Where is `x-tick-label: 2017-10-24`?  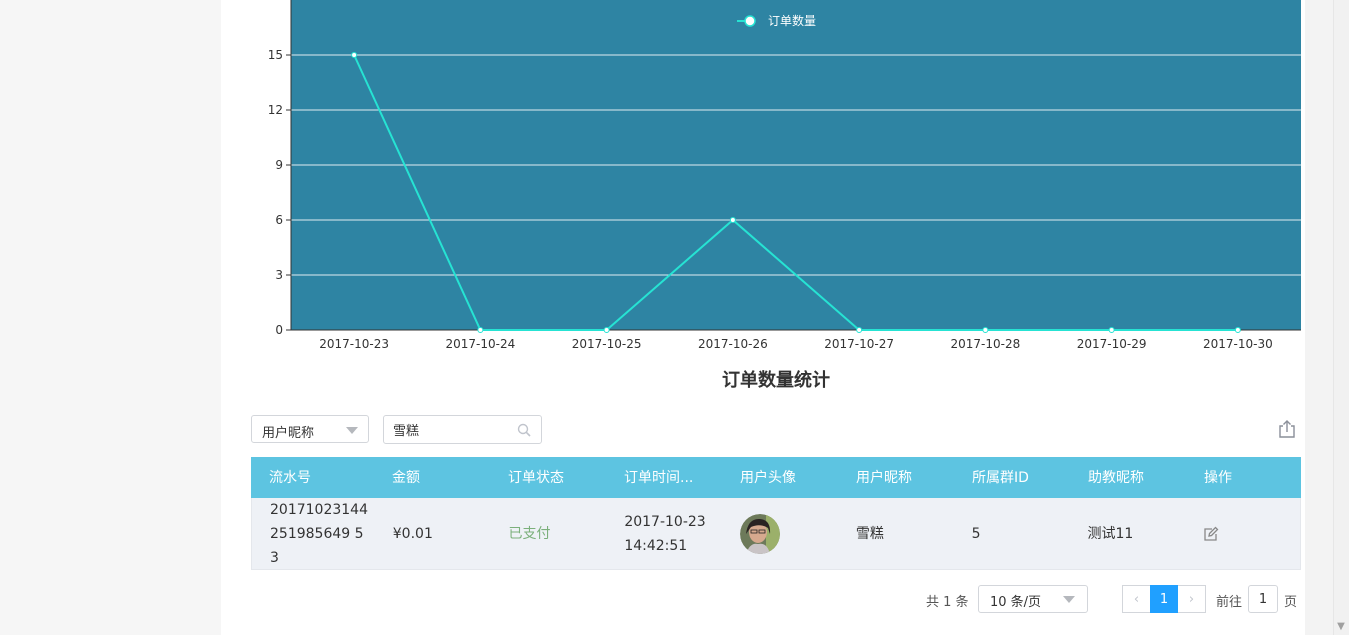
x-tick-label: 2017-10-24 is located at coordinates (481, 344).